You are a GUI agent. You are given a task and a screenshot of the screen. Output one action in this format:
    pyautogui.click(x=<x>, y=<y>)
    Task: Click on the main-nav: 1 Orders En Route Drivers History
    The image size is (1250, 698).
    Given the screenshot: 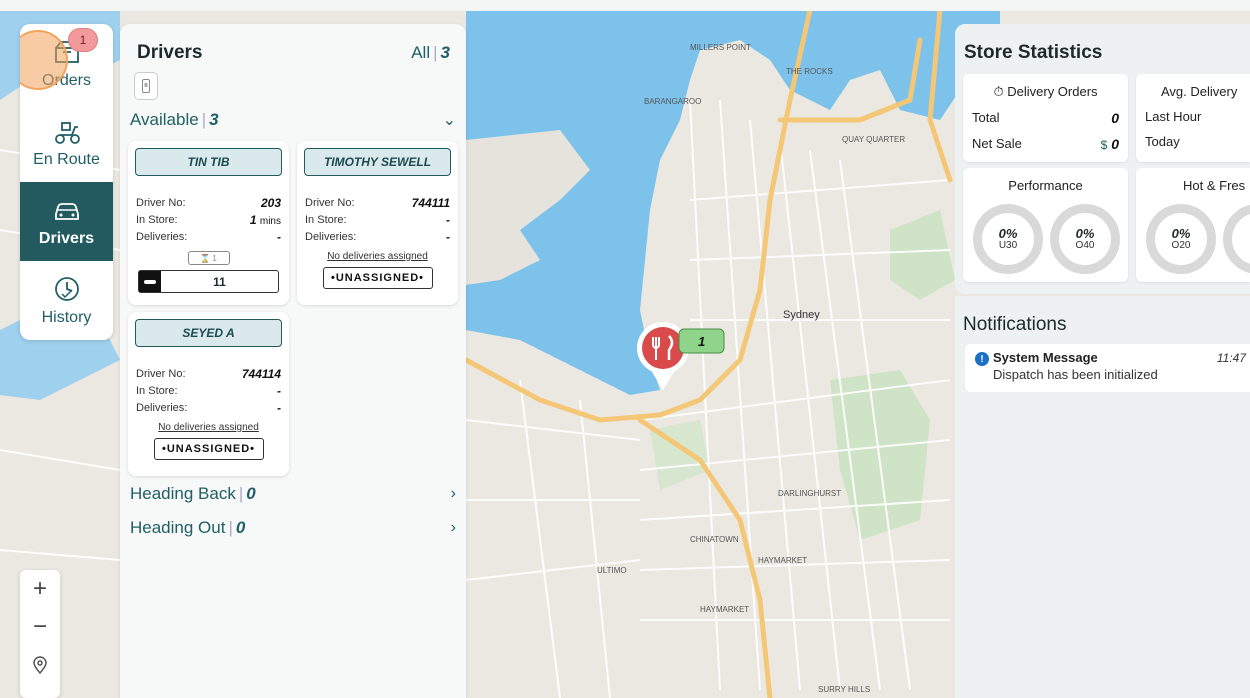 What is the action you would take?
    pyautogui.click(x=66, y=182)
    